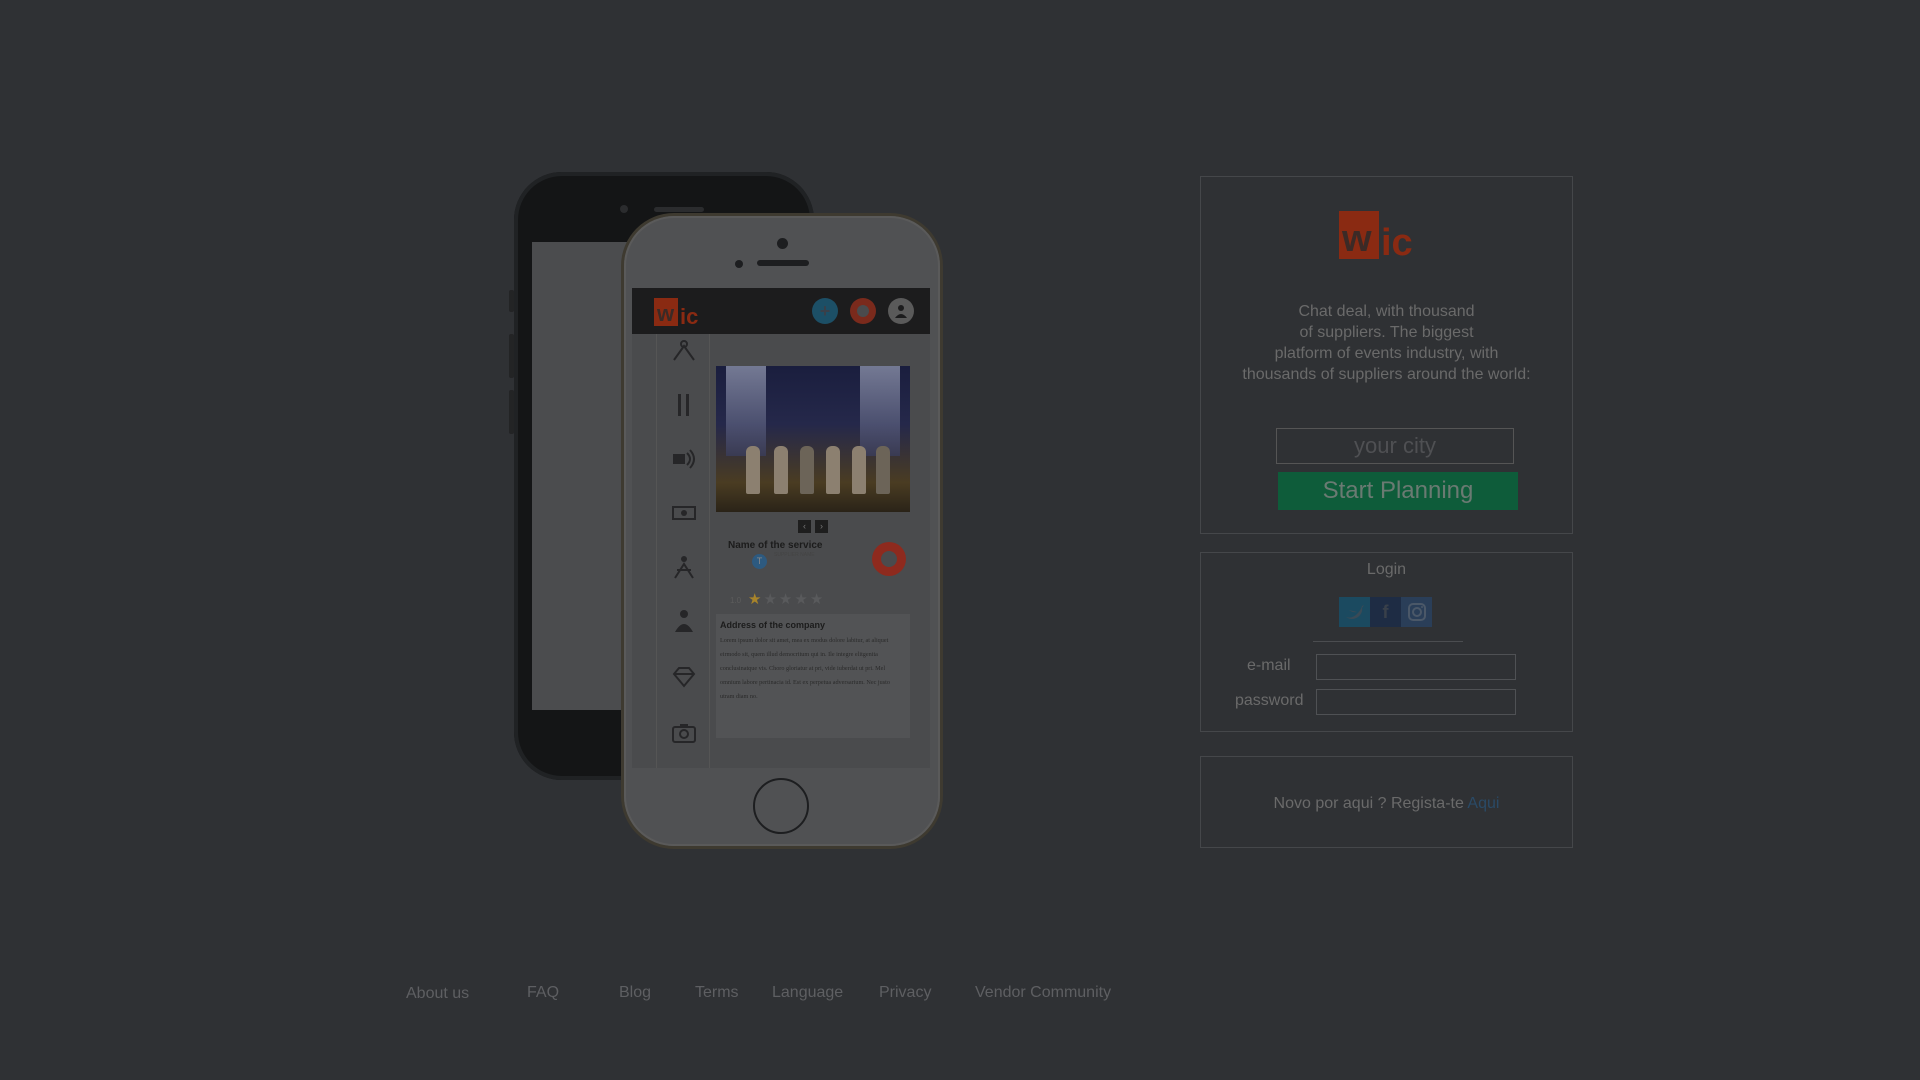 This screenshot has width=1920, height=1080. Describe the element at coordinates (756, 599) in the screenshot. I see `star-filled-icon: ★` at that location.